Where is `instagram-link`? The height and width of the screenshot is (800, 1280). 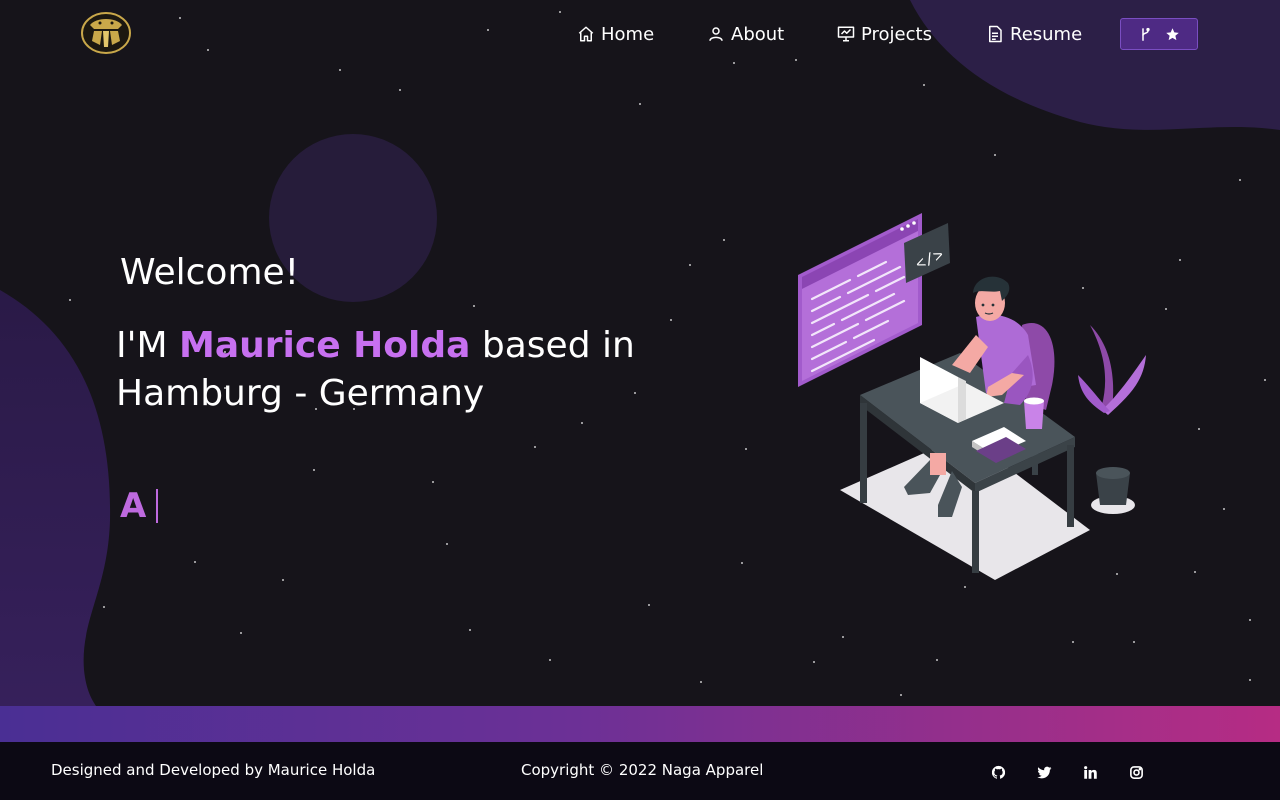
instagram-link is located at coordinates (1136, 772).